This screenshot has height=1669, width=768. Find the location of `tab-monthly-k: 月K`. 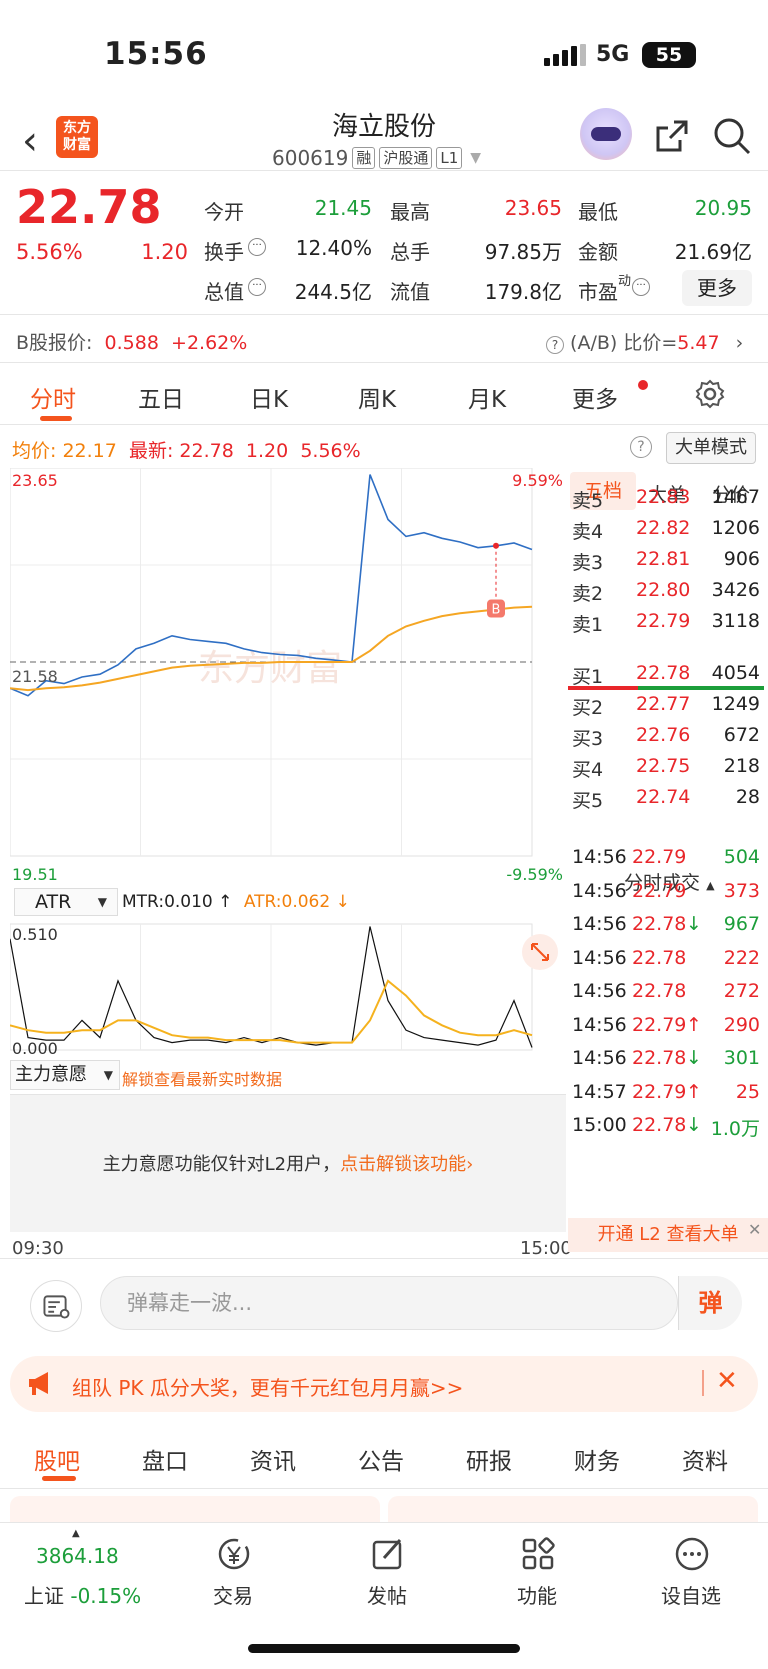

tab-monthly-k: 月K is located at coordinates (487, 397).